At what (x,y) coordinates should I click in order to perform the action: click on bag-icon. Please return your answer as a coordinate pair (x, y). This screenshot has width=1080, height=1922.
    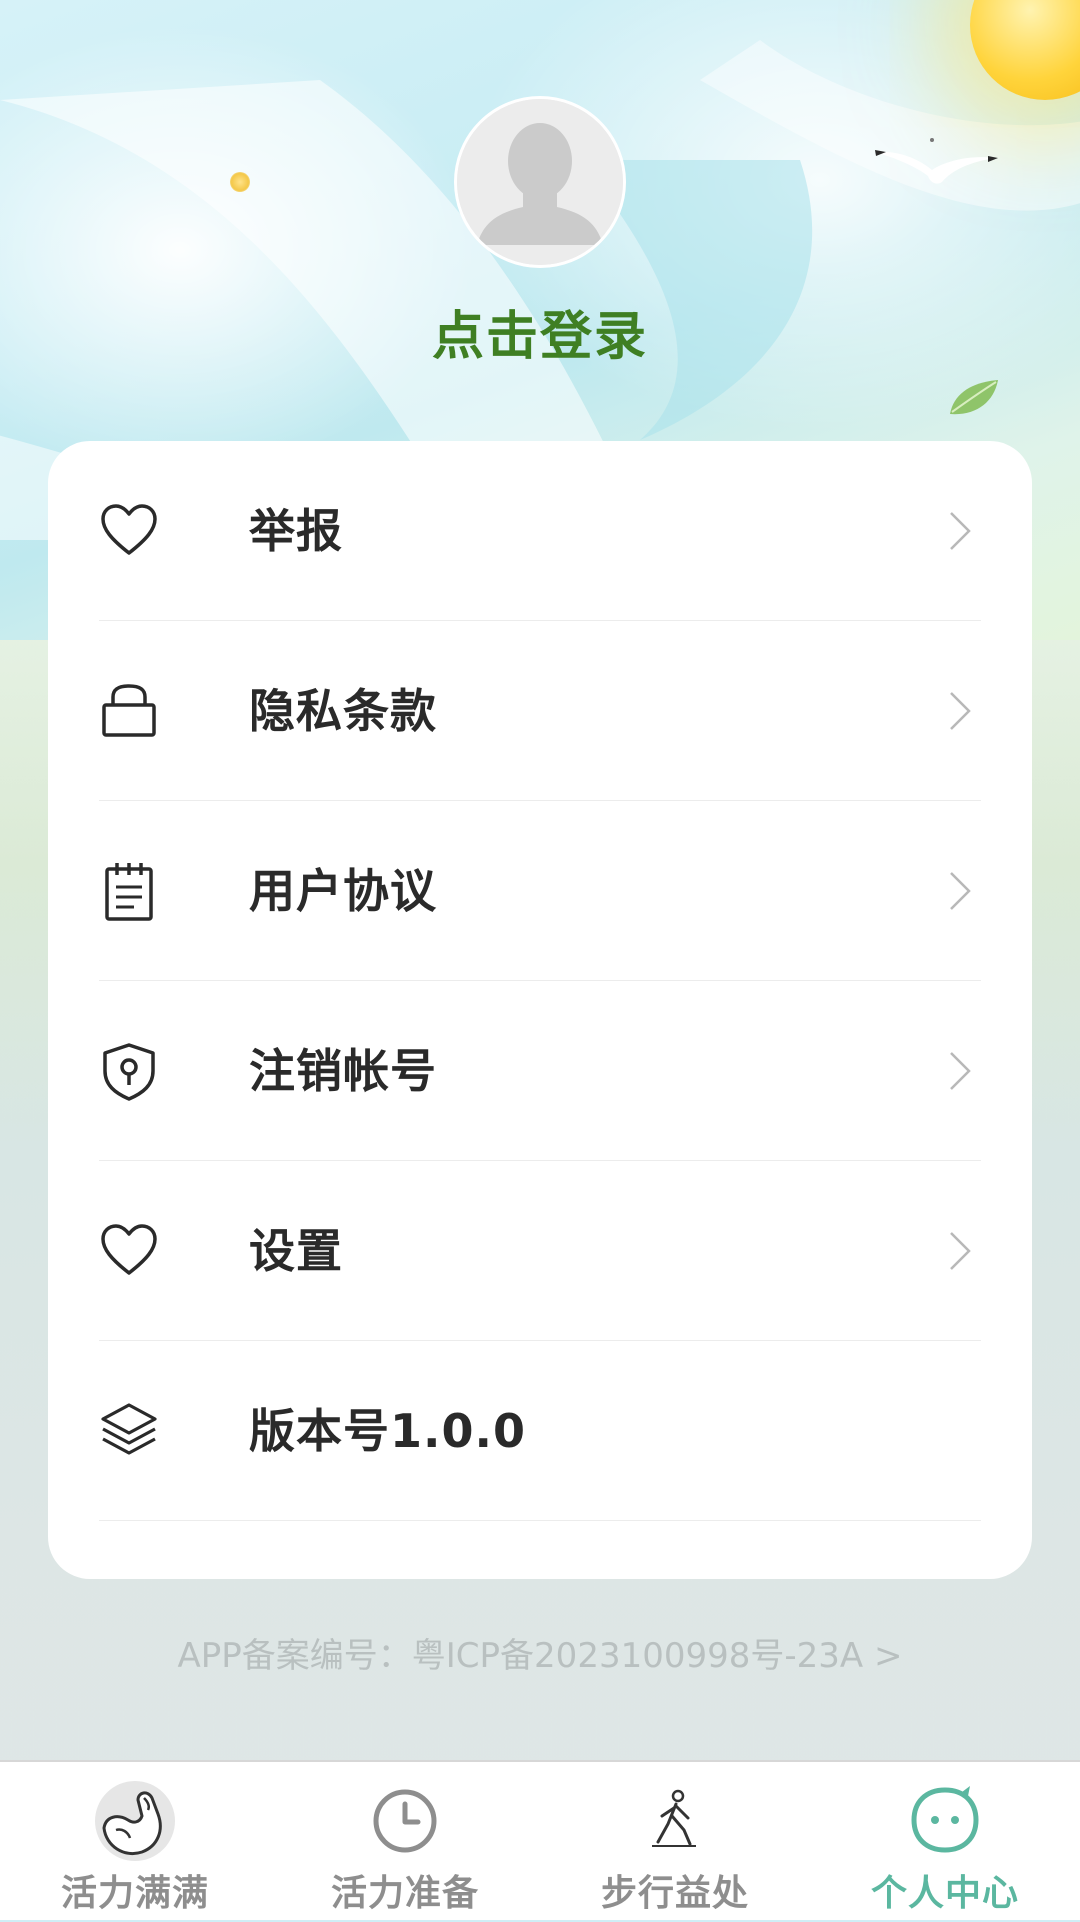
    Looking at the image, I should click on (129, 710).